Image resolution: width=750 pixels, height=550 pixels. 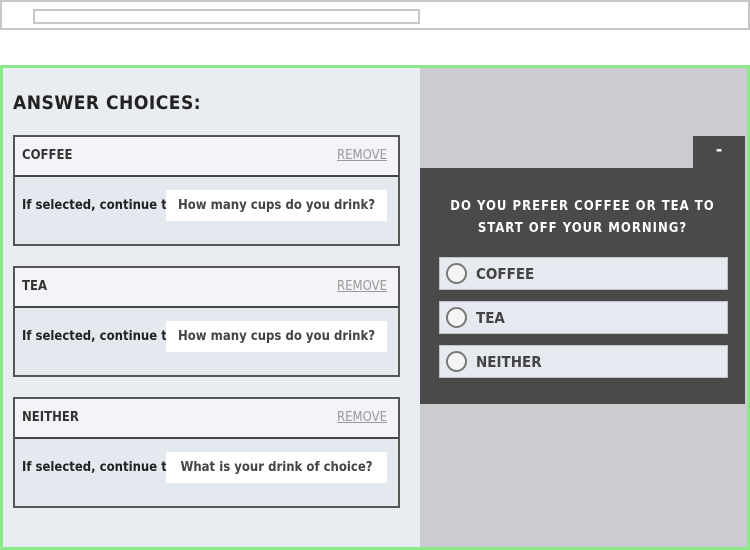 What do you see at coordinates (505, 274) in the screenshot?
I see `option-label: COFFEE` at bounding box center [505, 274].